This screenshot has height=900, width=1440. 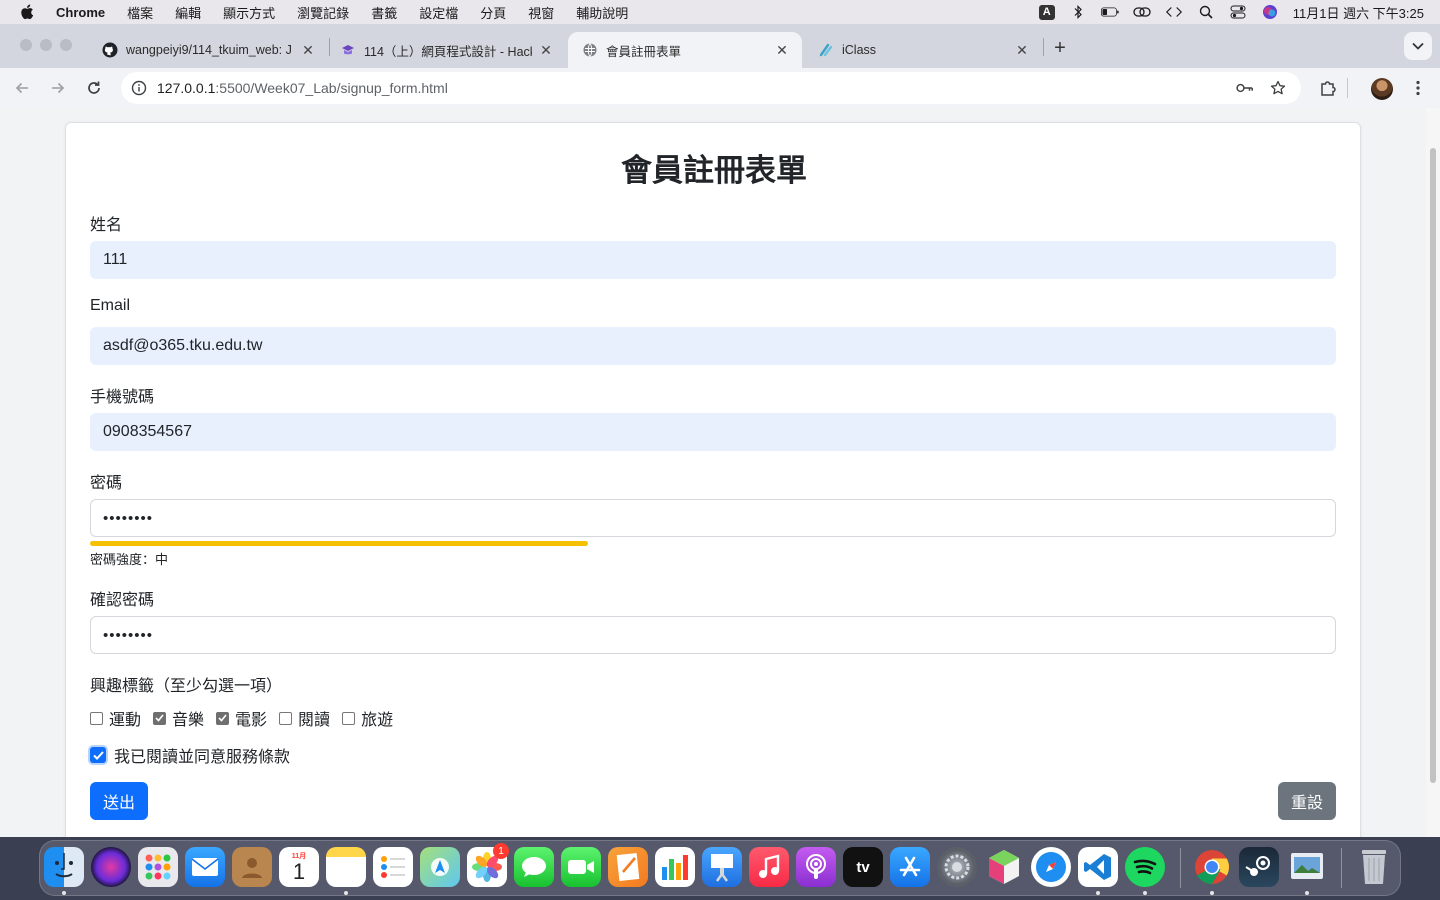 What do you see at coordinates (26, 45) in the screenshot?
I see `close-window-button` at bounding box center [26, 45].